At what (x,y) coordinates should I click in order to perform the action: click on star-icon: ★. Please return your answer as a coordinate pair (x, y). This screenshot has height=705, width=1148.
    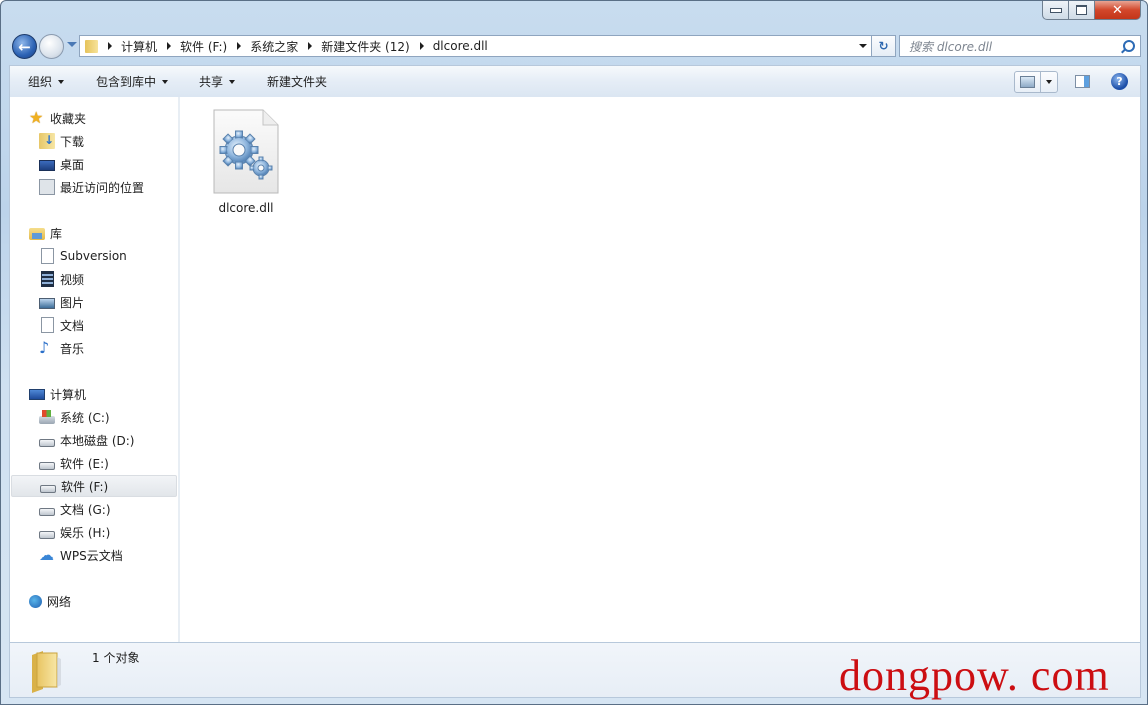
    Looking at the image, I should click on (36, 117).